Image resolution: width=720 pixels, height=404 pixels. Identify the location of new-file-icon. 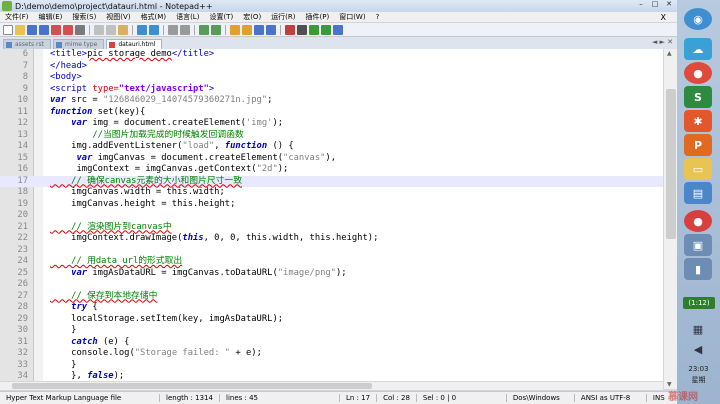
(8, 29).